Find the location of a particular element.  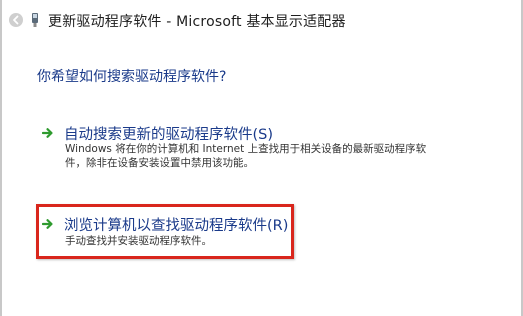

search-question: 你希望如何搜索驱动程序软件? is located at coordinates (132, 77).